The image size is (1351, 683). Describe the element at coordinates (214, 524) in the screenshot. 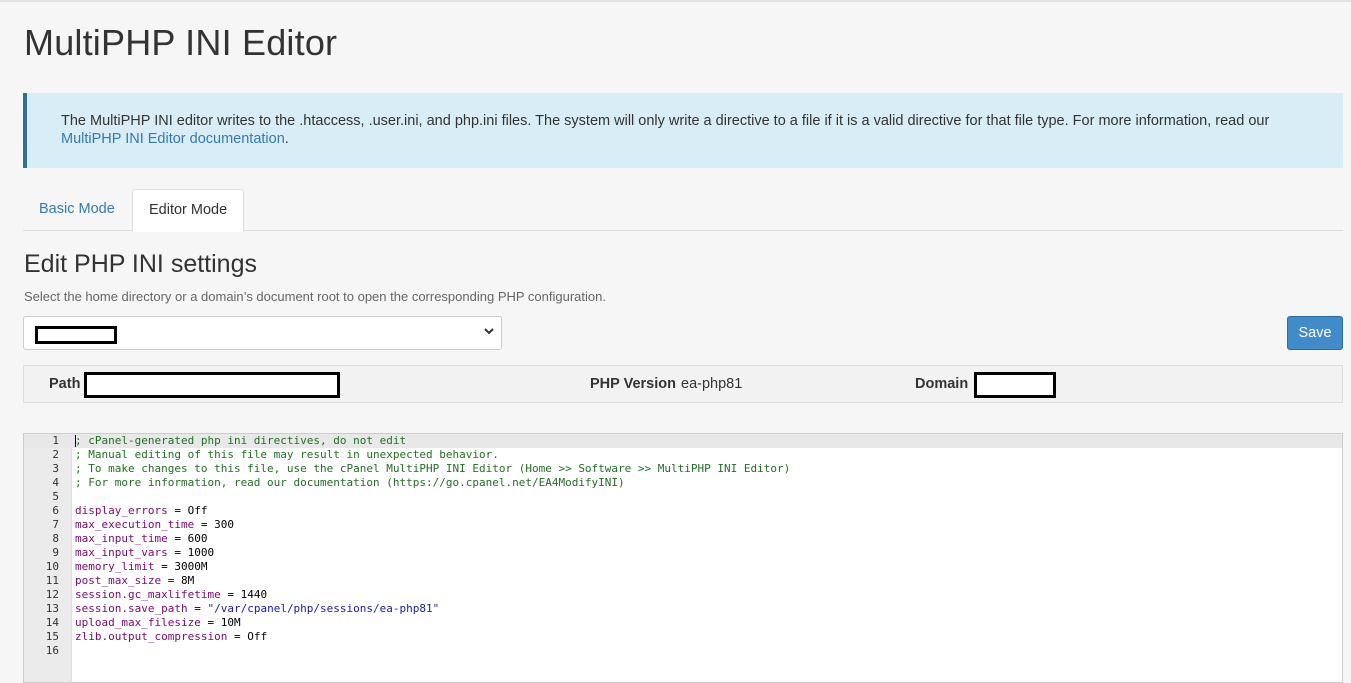

I see `code-token: = 300` at that location.